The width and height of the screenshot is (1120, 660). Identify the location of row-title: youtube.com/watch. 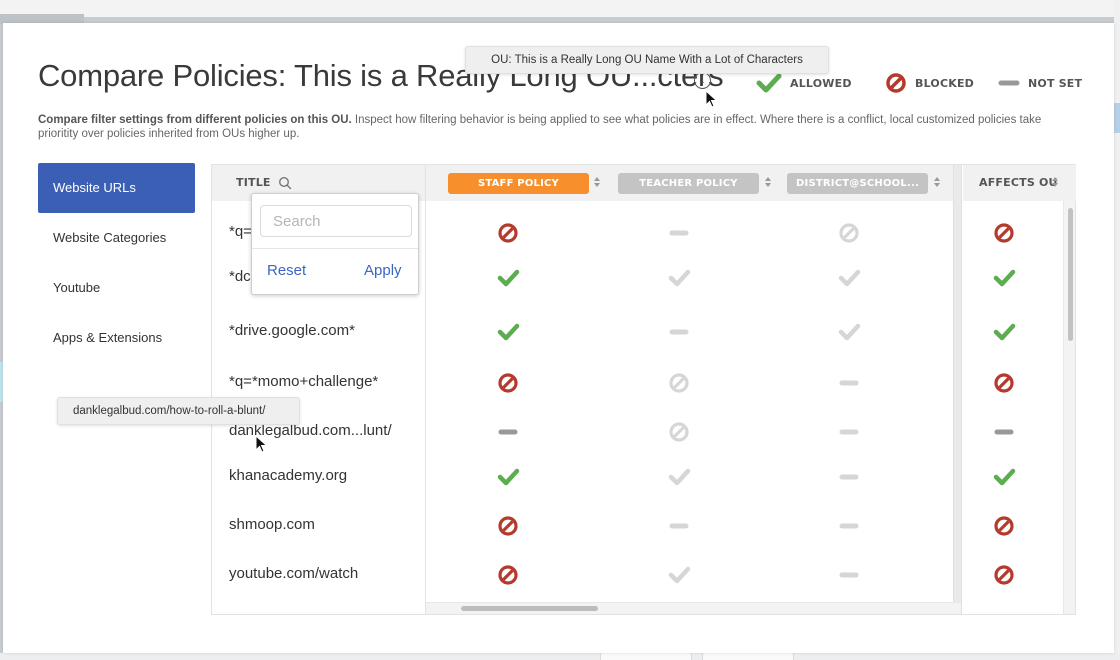
(293, 573).